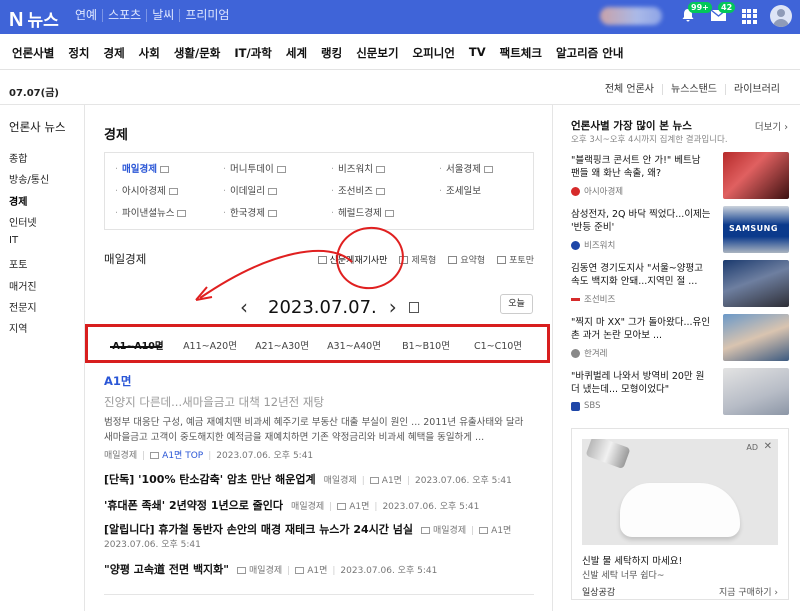 This screenshot has height=611, width=800. I want to click on category-link: 생활/문화, so click(197, 53).